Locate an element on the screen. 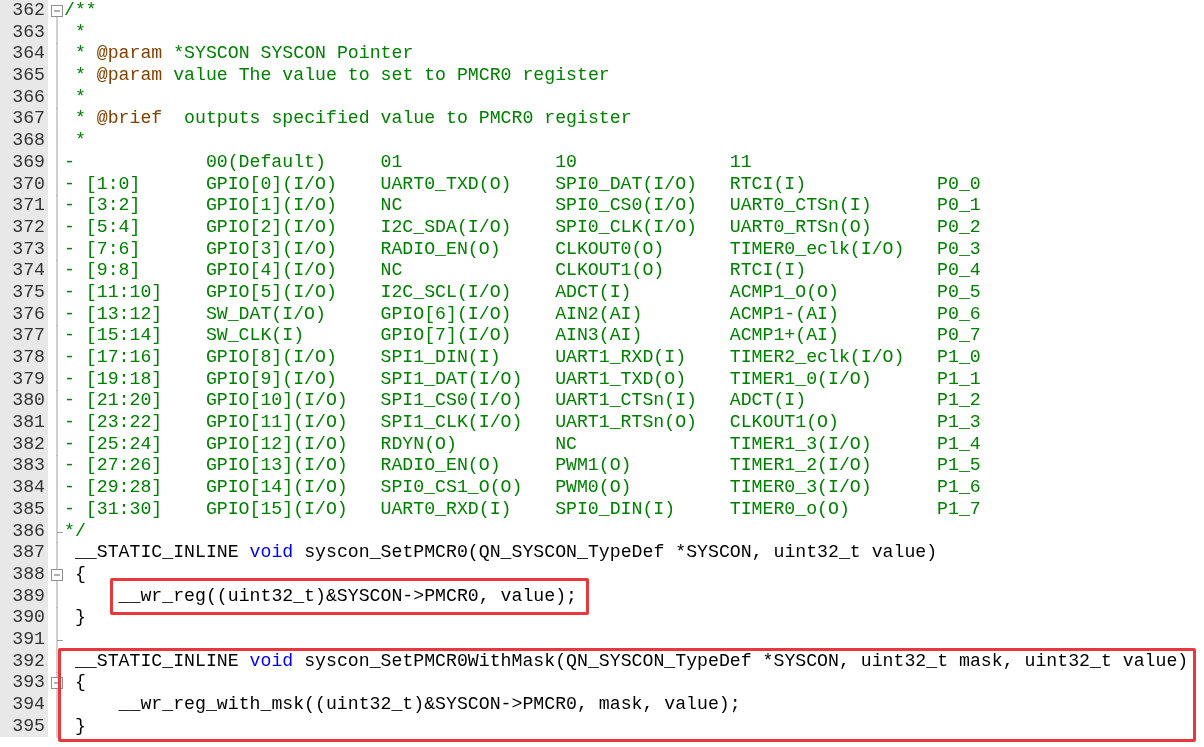  comment-table-cell-text: TIMER0_eclk(I/O) is located at coordinates (817, 249).